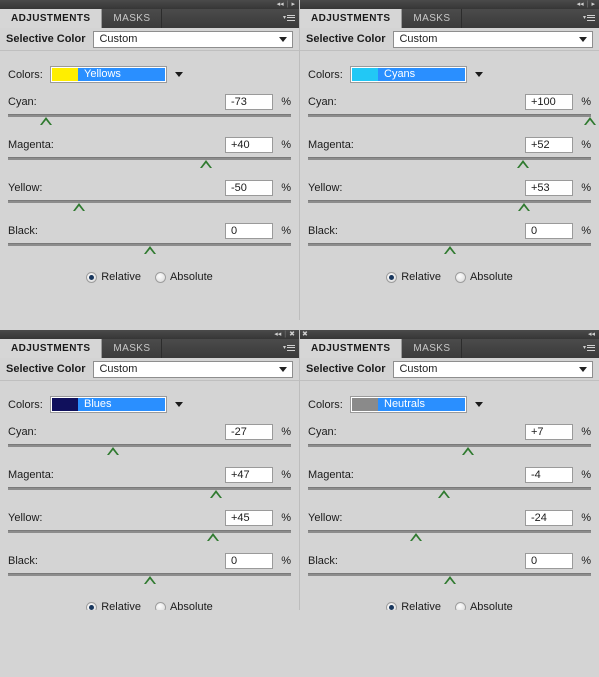  Describe the element at coordinates (549, 474) in the screenshot. I see `slider-value-input: -4` at that location.